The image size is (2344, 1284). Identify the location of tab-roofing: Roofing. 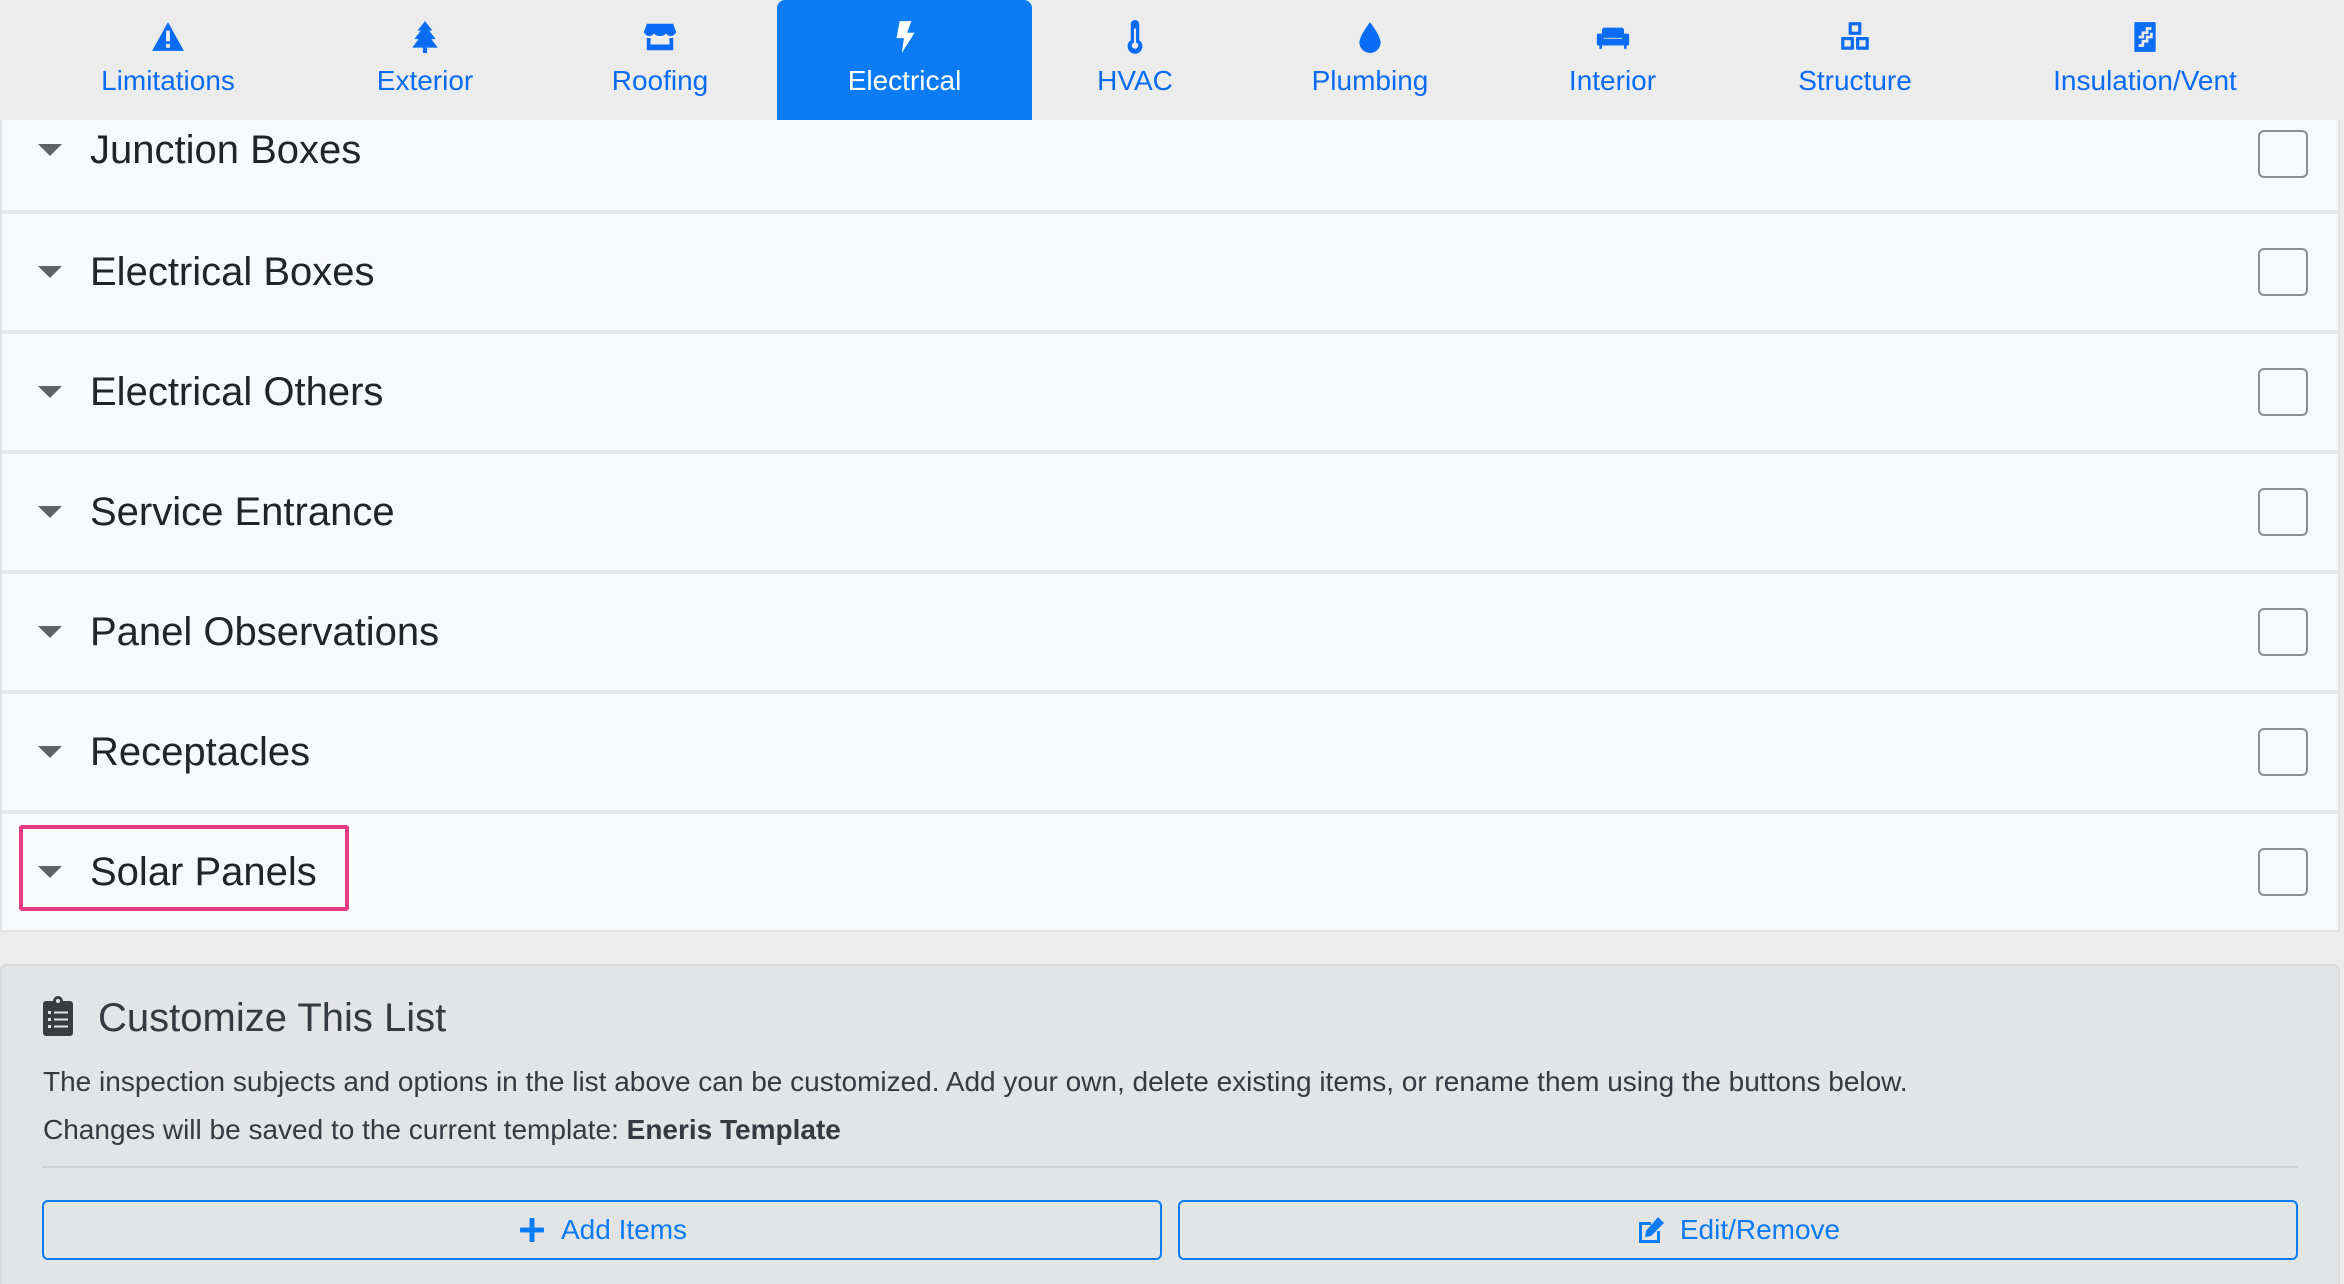
(660, 60).